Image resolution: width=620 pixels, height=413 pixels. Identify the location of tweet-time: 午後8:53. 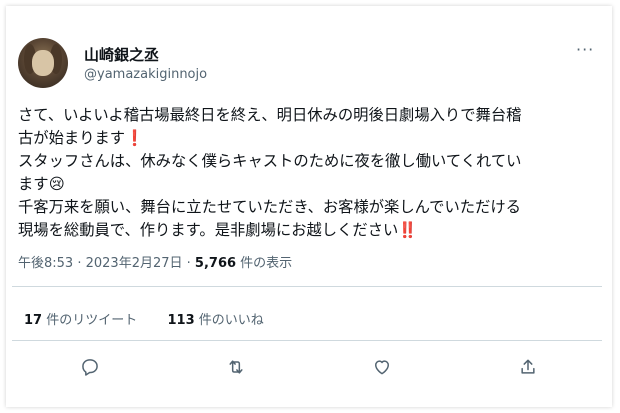
(45, 263).